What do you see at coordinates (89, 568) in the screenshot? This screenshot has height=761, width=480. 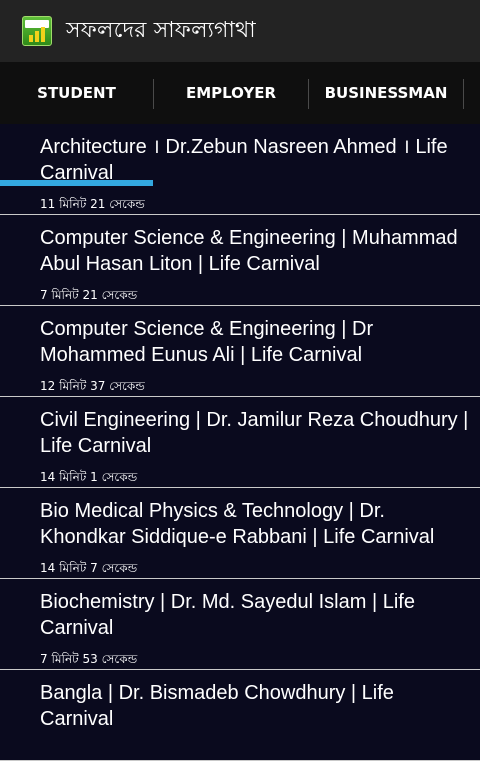 I see `item-duration: 14 মিনিট 7 সেকেন্ড` at bounding box center [89, 568].